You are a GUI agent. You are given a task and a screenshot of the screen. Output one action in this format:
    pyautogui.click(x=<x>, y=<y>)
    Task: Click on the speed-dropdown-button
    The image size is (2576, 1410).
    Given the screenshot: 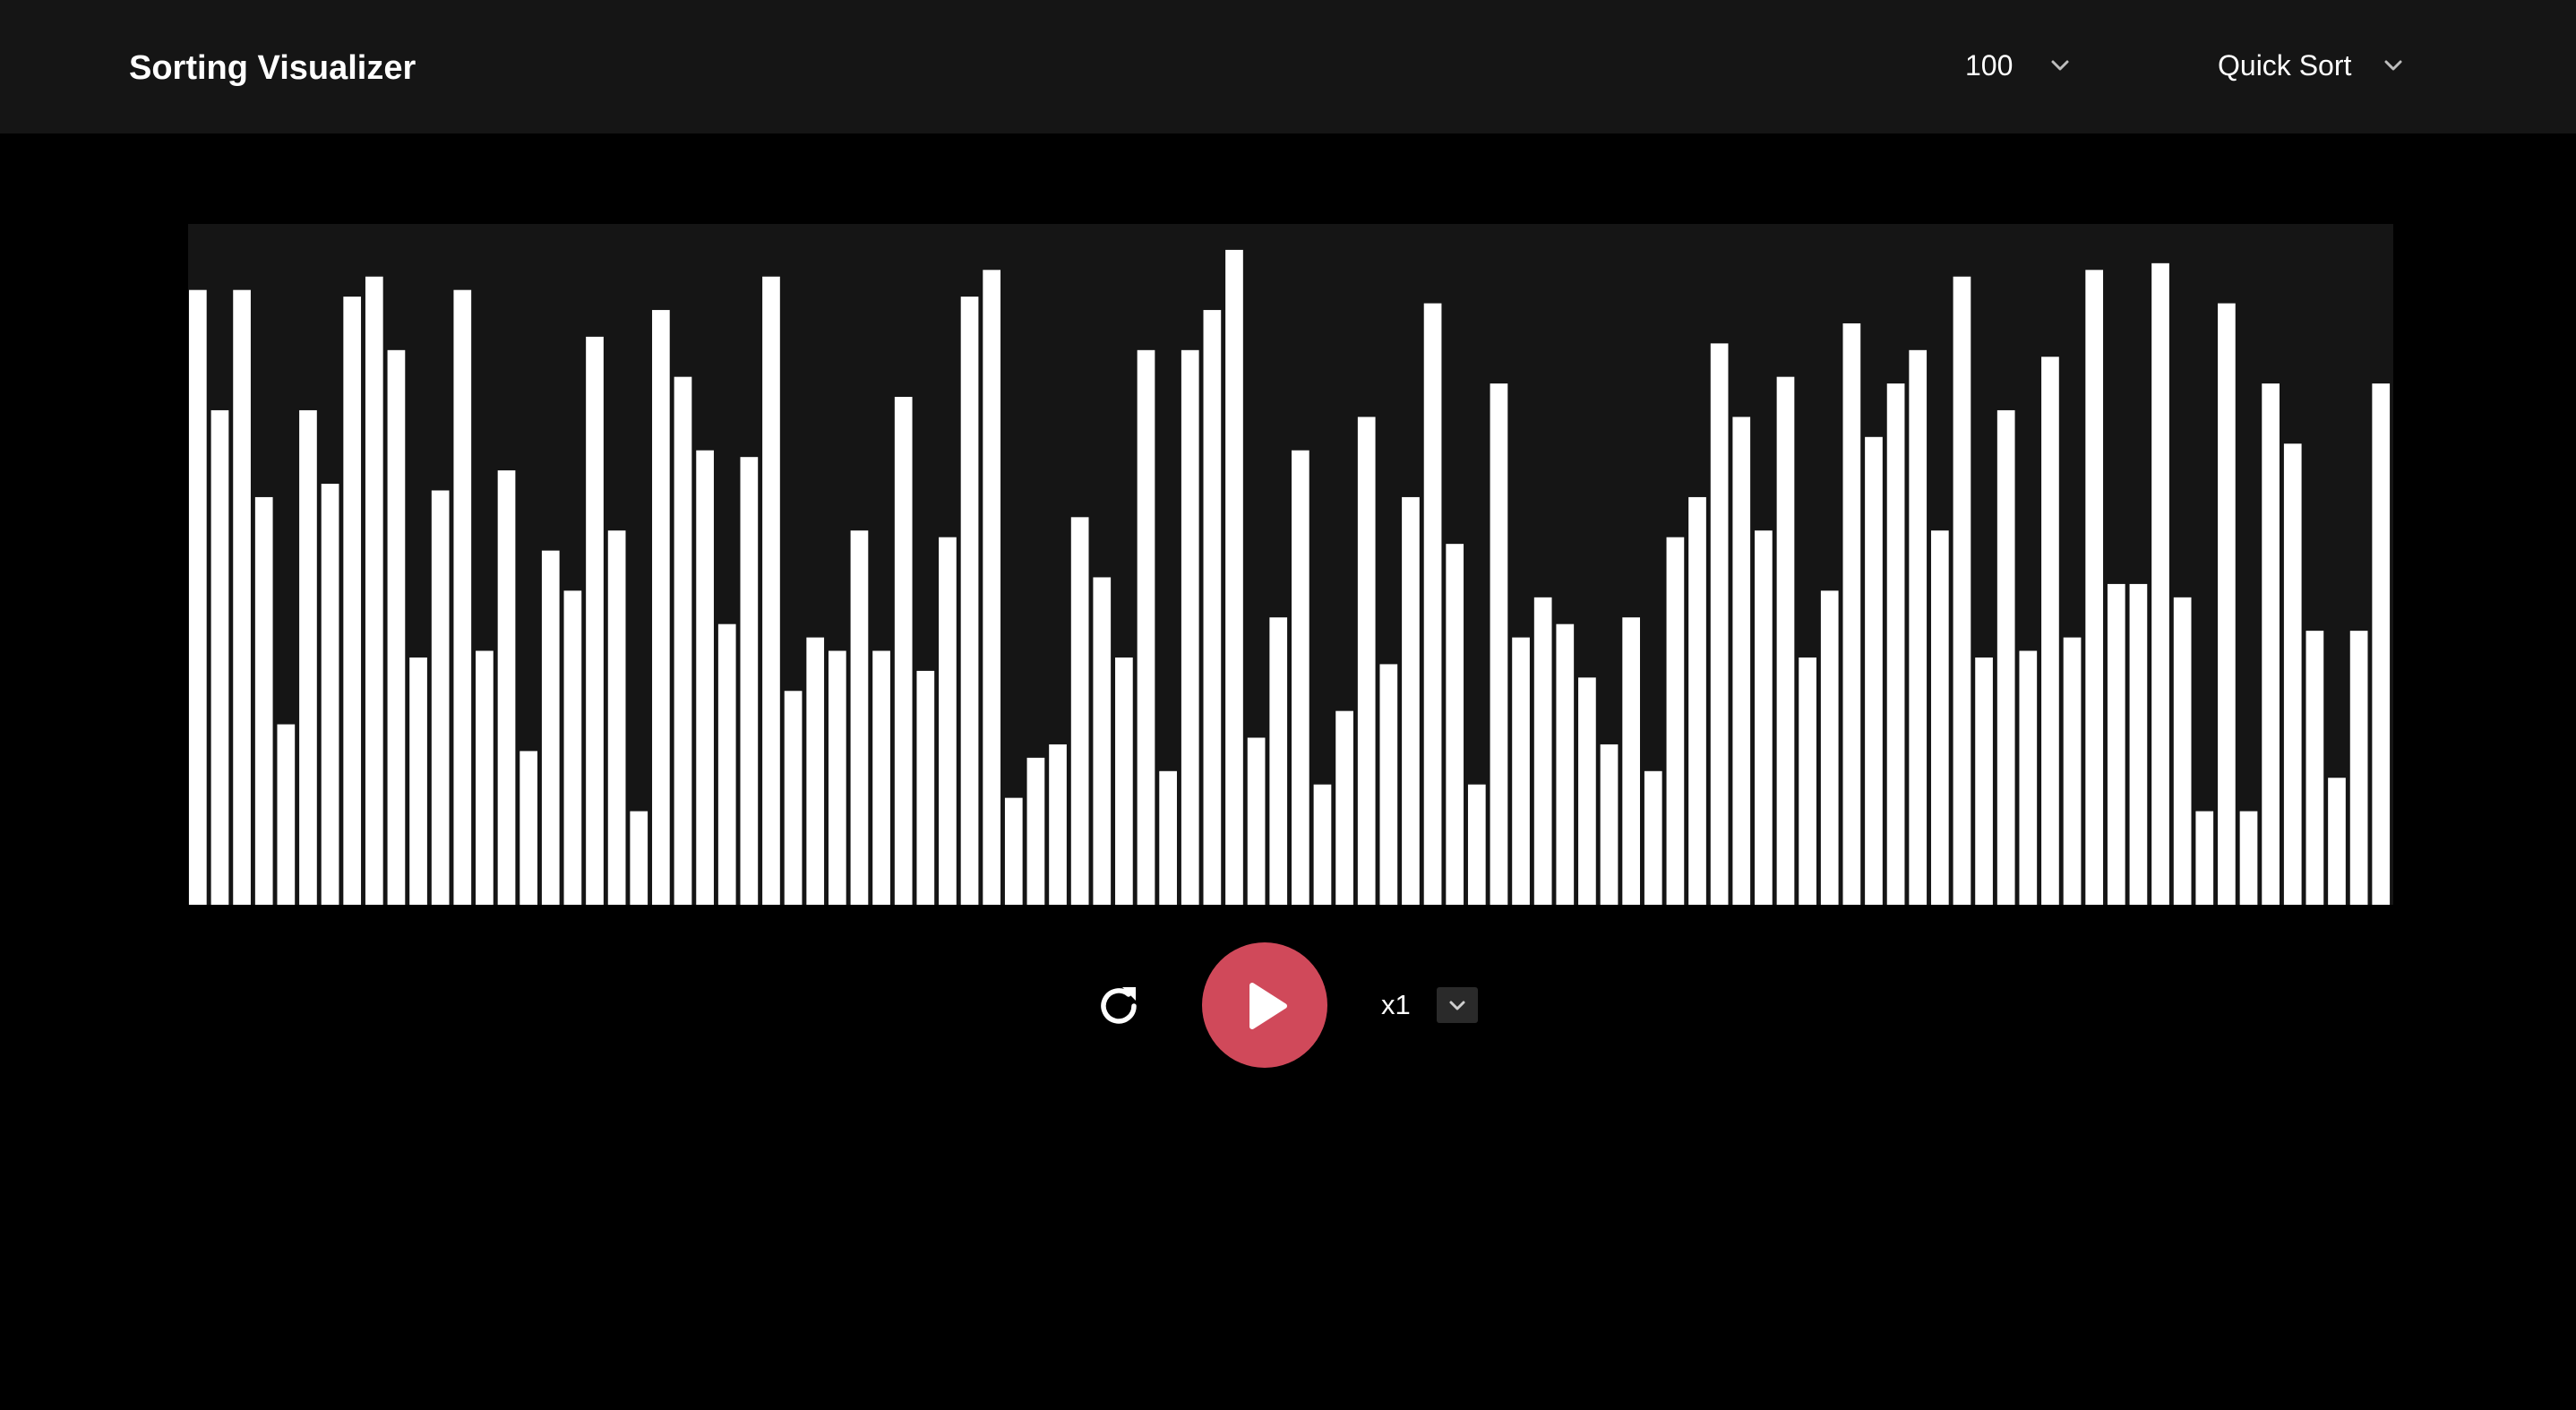 What is the action you would take?
    pyautogui.click(x=1457, y=1005)
    